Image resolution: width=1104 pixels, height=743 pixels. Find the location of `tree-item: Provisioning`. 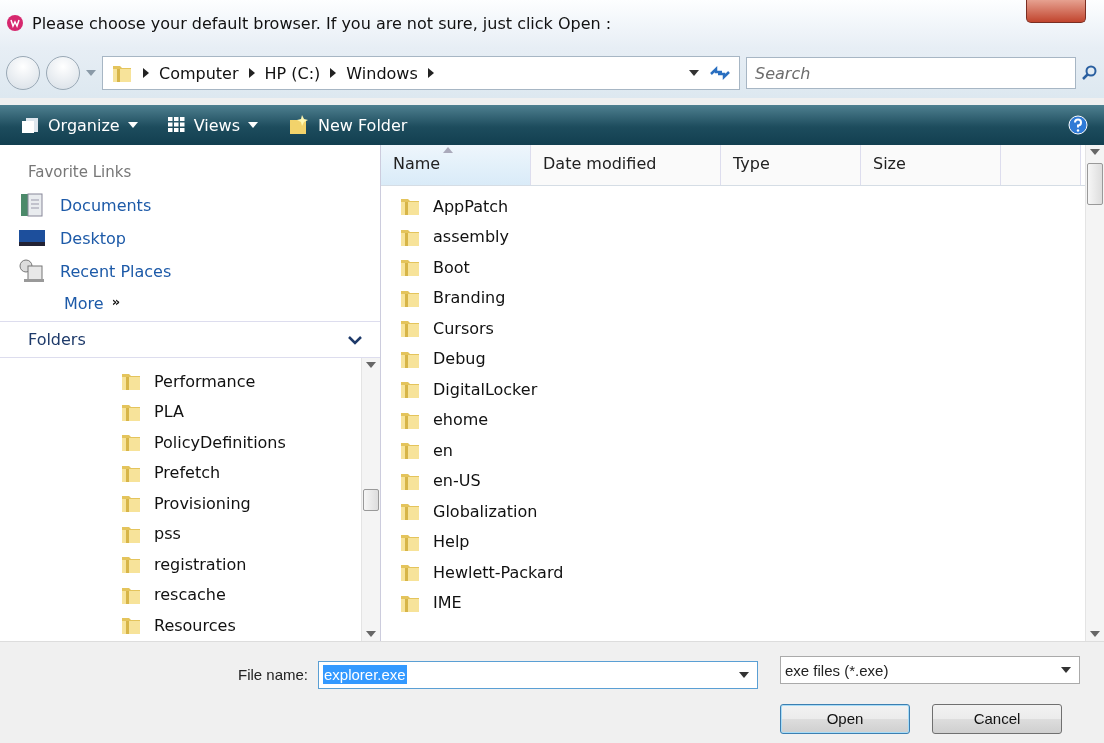

tree-item: Provisioning is located at coordinates (240, 503).